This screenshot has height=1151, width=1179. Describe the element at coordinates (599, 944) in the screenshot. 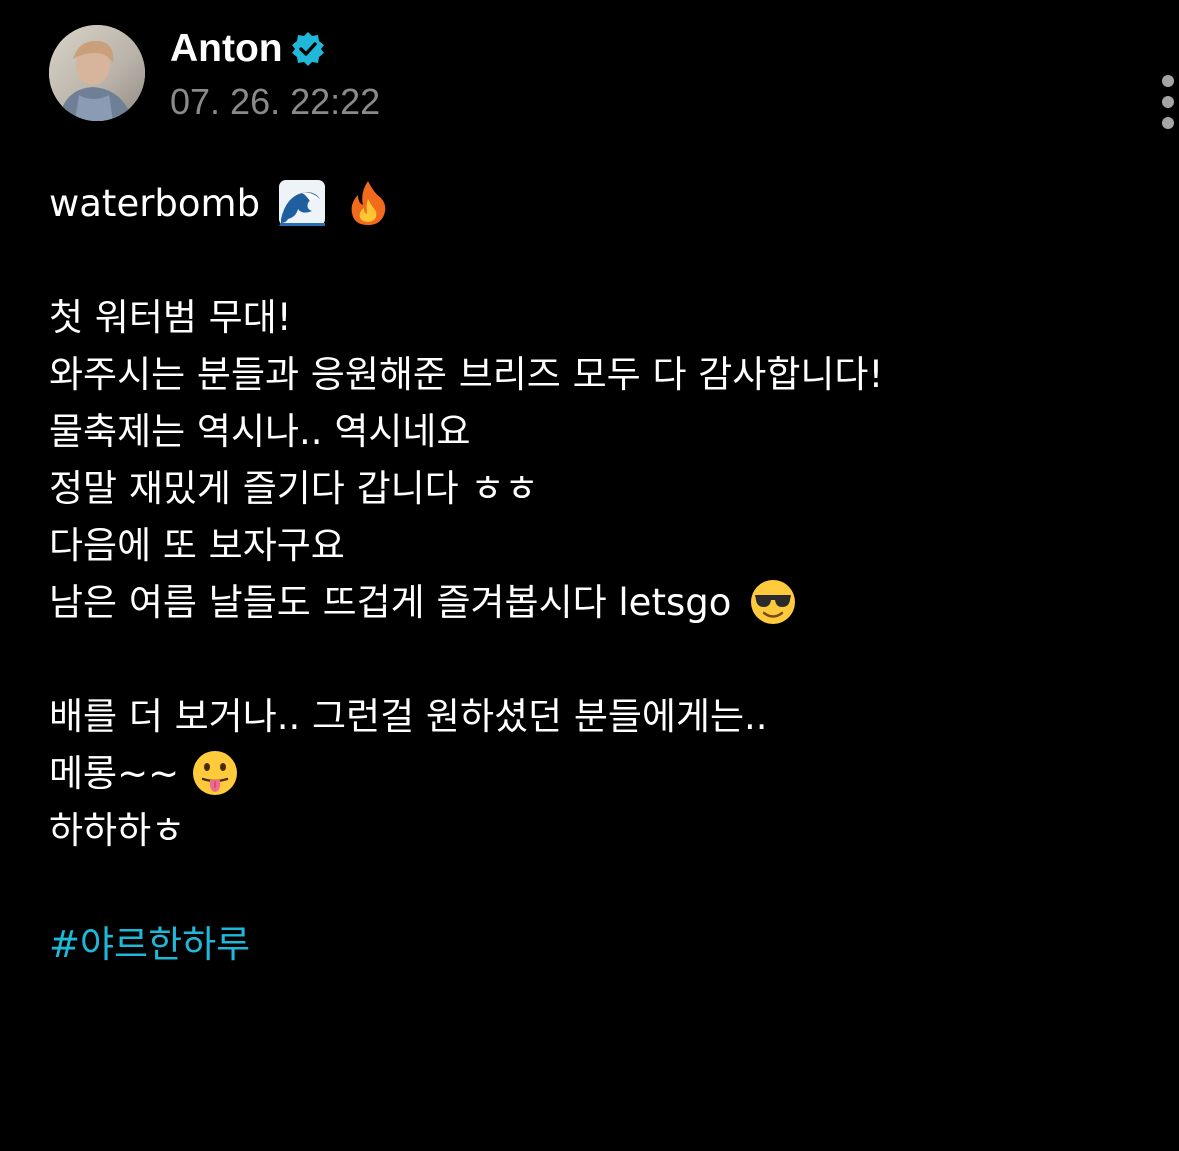

I see `hashtag-row: #야르한하루` at that location.